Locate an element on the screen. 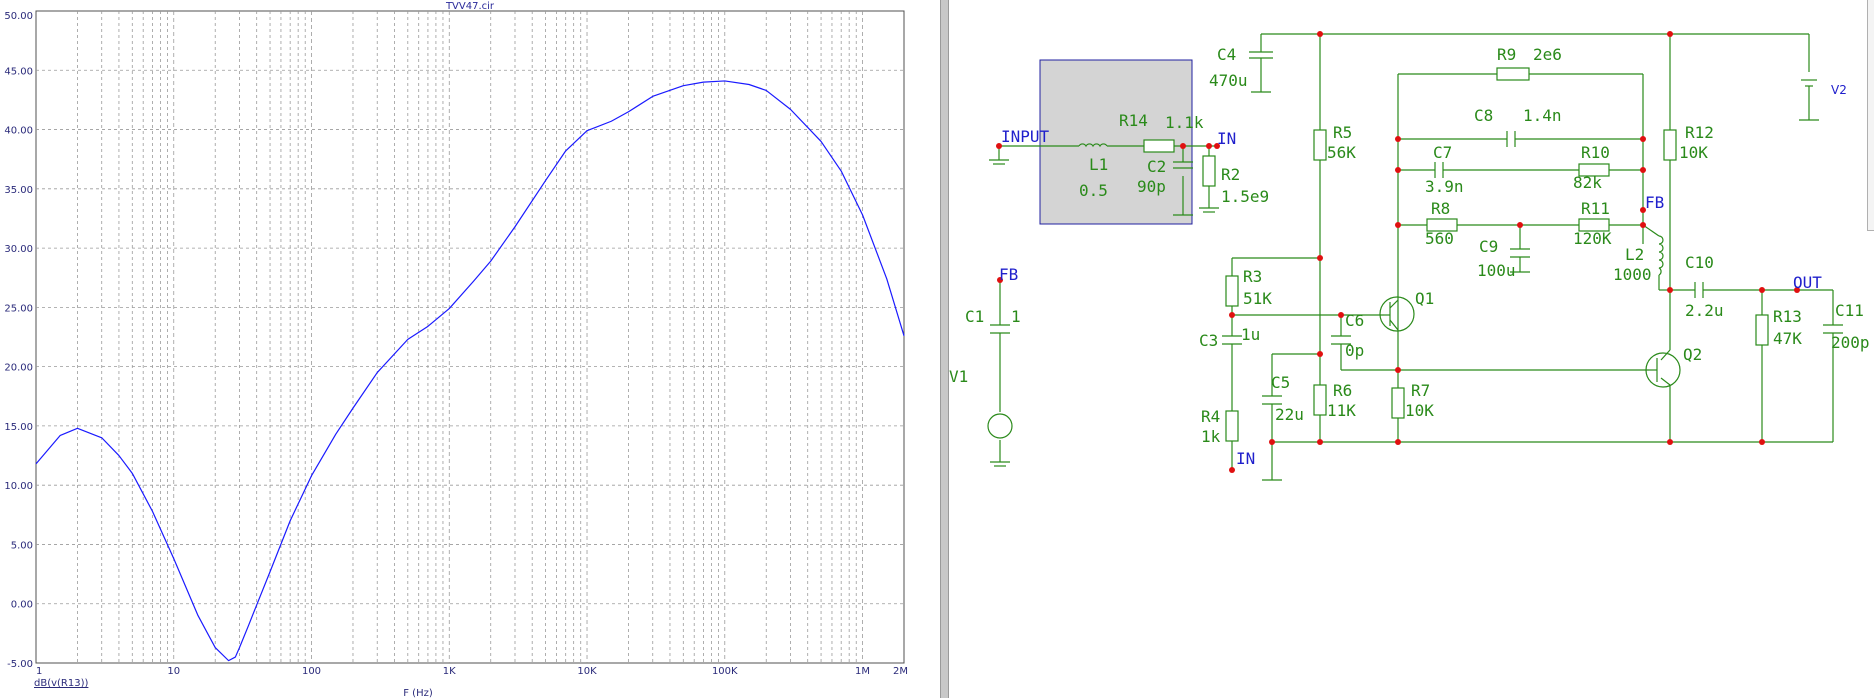 This screenshot has height=698, width=1874. r2-ref: R2 is located at coordinates (1230, 174).